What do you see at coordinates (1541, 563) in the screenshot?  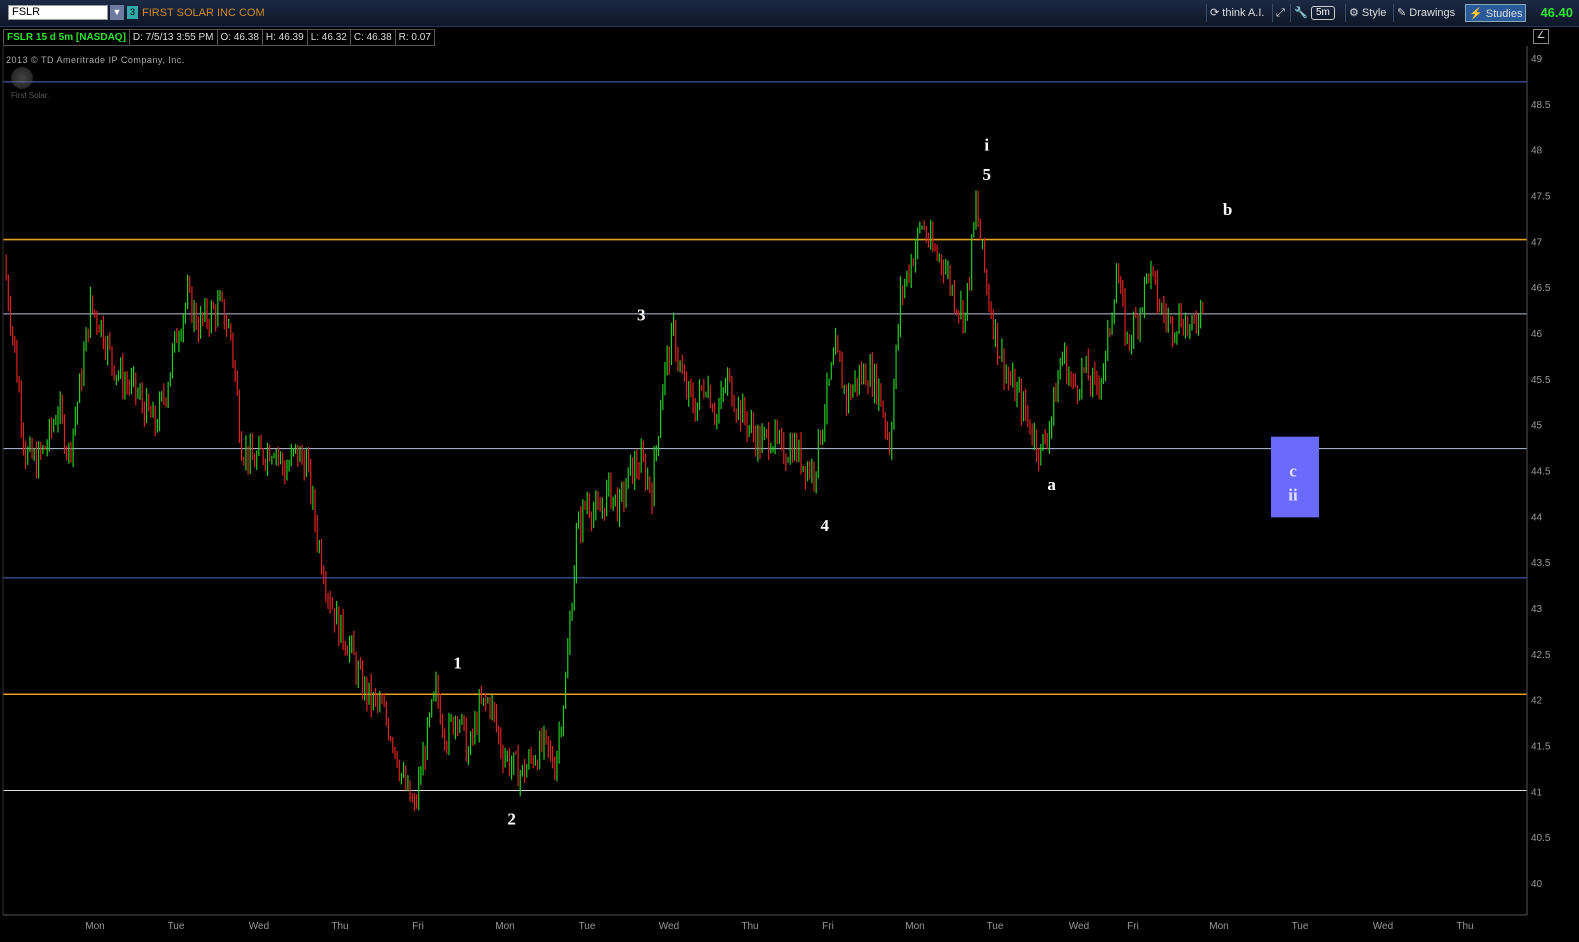 I see `y-tick-label: 43.5` at bounding box center [1541, 563].